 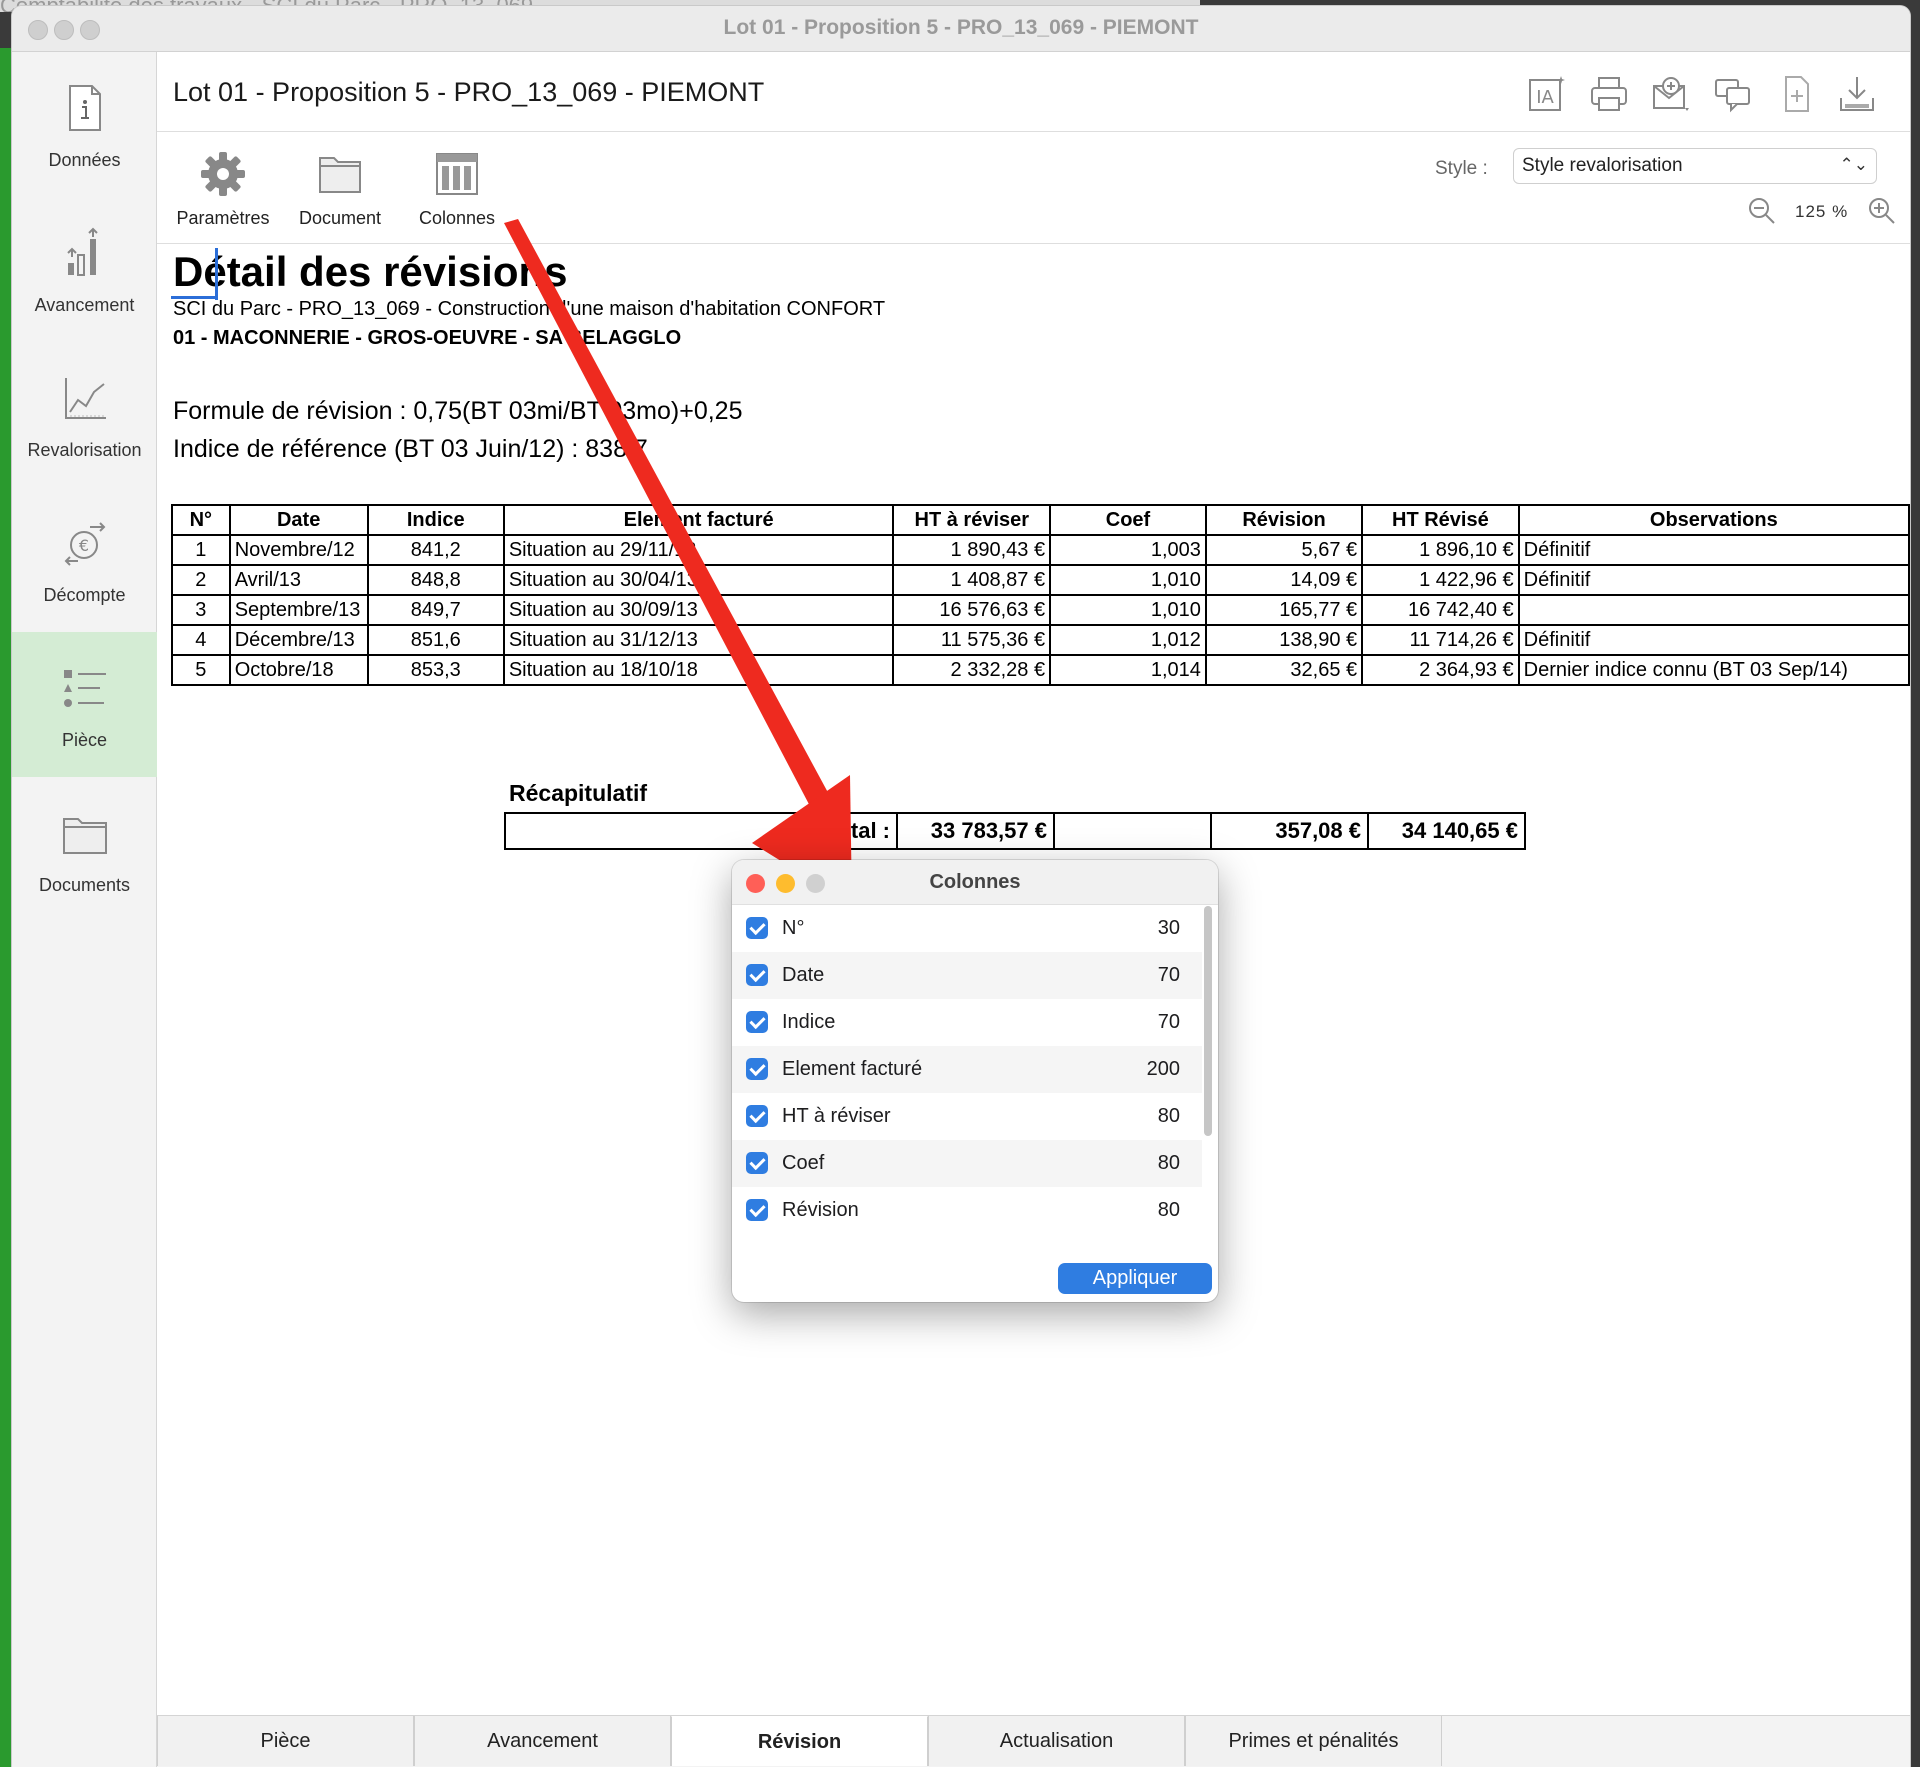 What do you see at coordinates (1857, 94) in the screenshot?
I see `download-icon` at bounding box center [1857, 94].